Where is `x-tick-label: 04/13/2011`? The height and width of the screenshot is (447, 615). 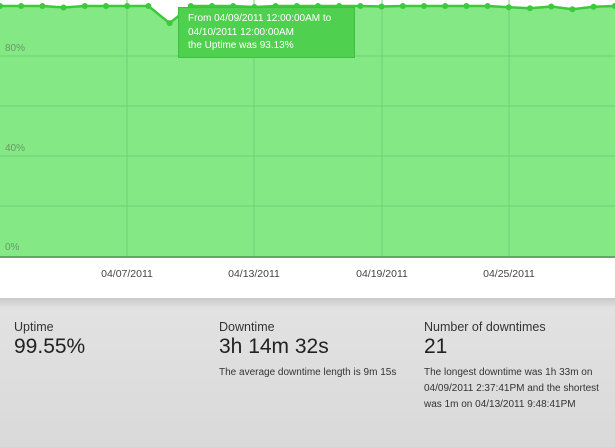
x-tick-label: 04/13/2011 is located at coordinates (254, 274).